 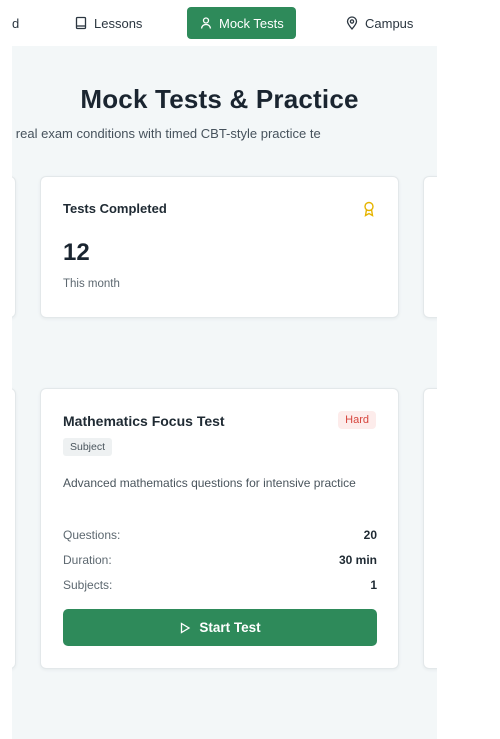 What do you see at coordinates (87, 560) in the screenshot?
I see `meta-label: Duration:` at bounding box center [87, 560].